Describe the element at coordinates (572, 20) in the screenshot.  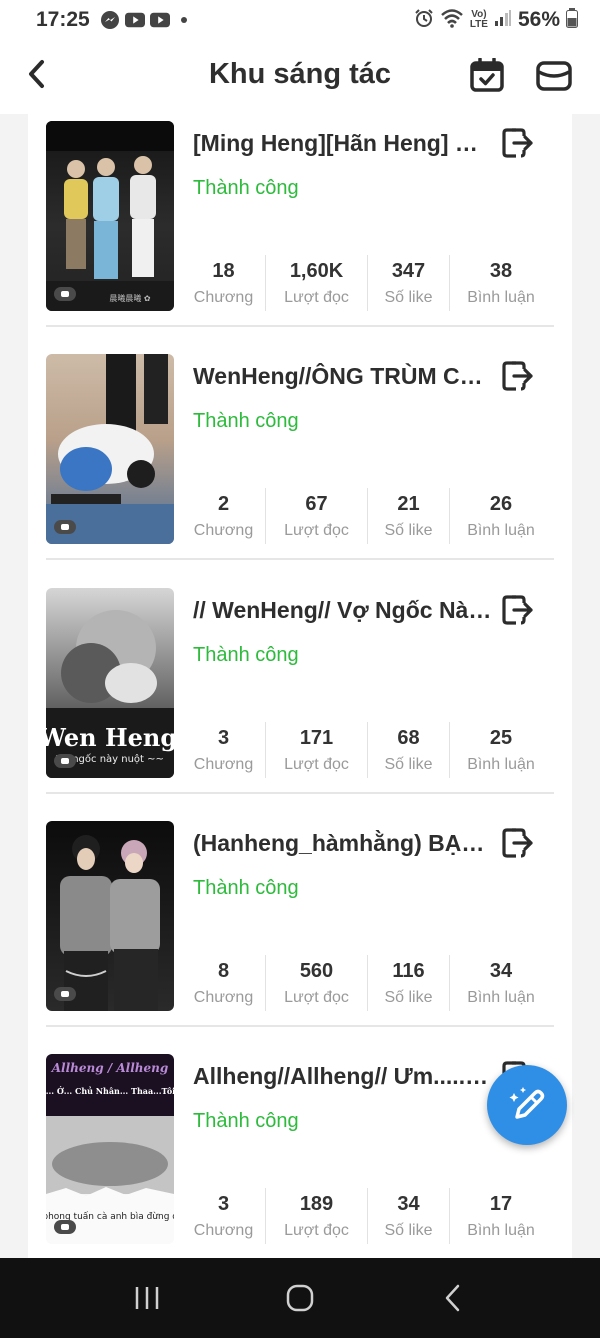
I see `battery-icon` at that location.